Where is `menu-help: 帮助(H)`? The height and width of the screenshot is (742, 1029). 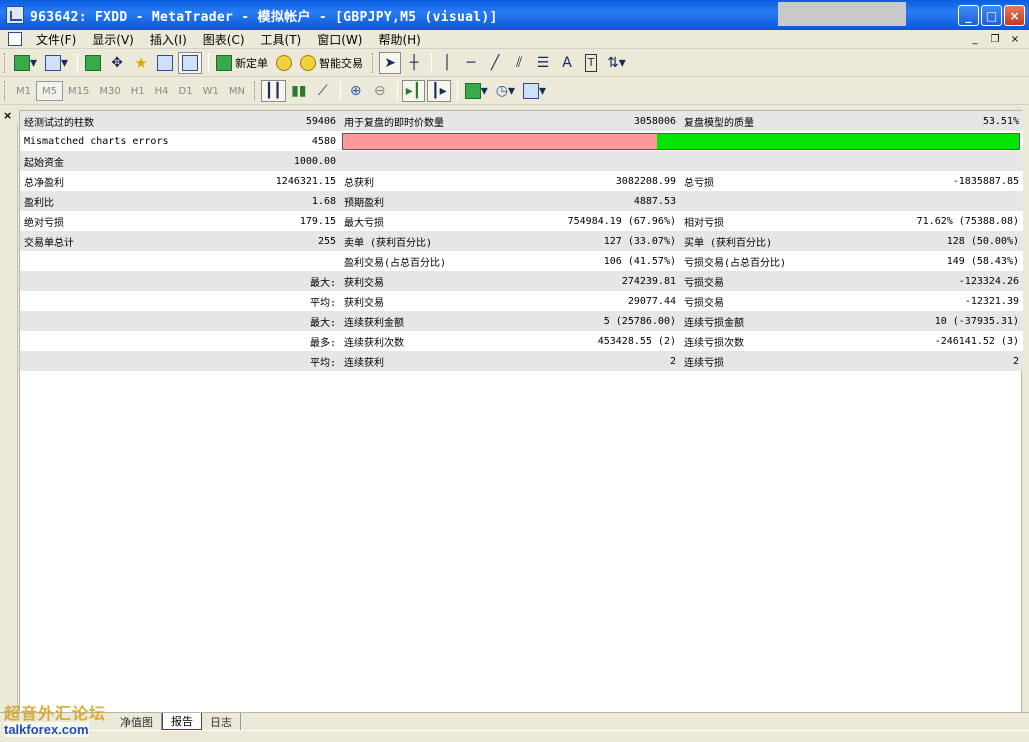
menu-help: 帮助(H) is located at coordinates (399, 39).